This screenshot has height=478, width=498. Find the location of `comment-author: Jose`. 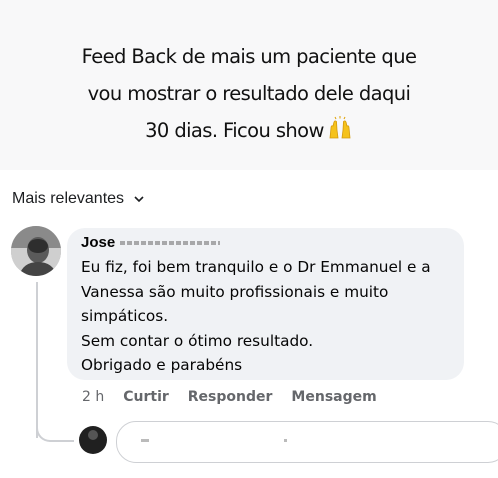

comment-author: Jose is located at coordinates (98, 242).